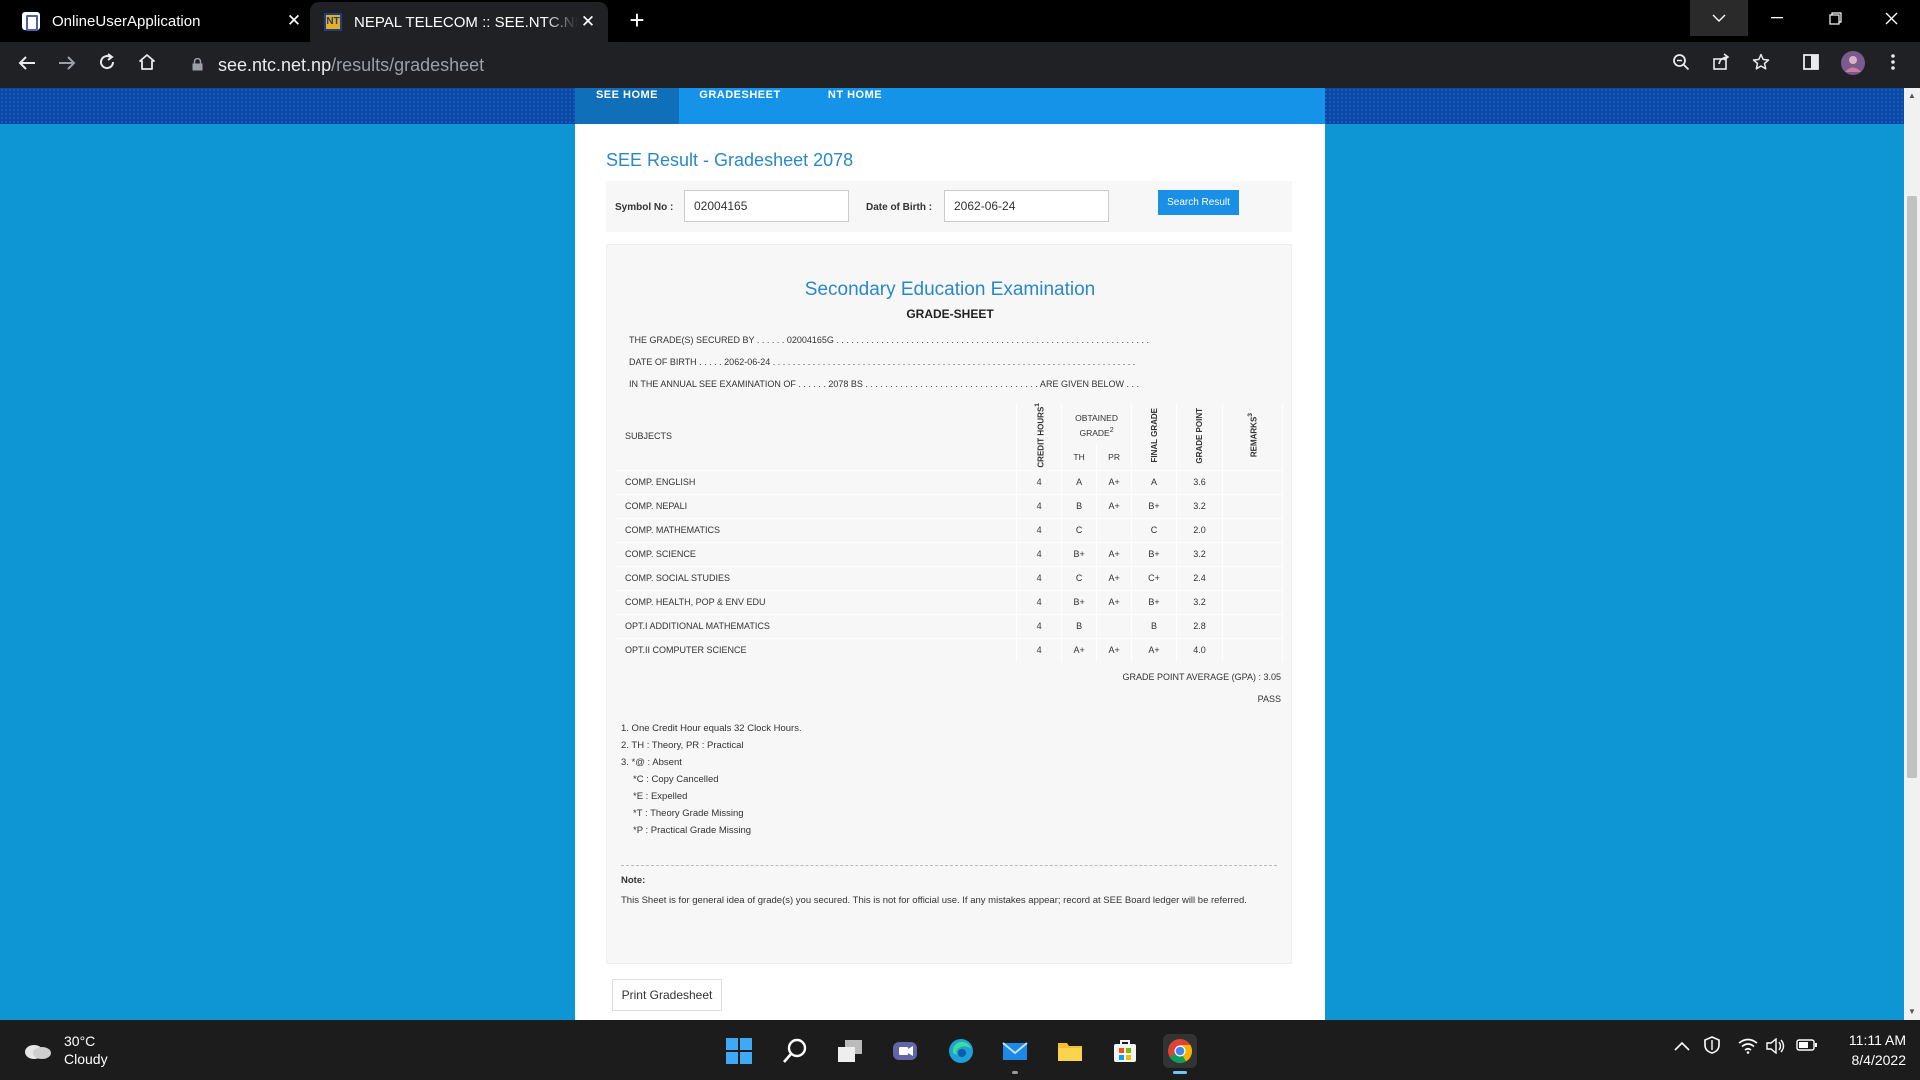  I want to click on search-button, so click(795, 1051).